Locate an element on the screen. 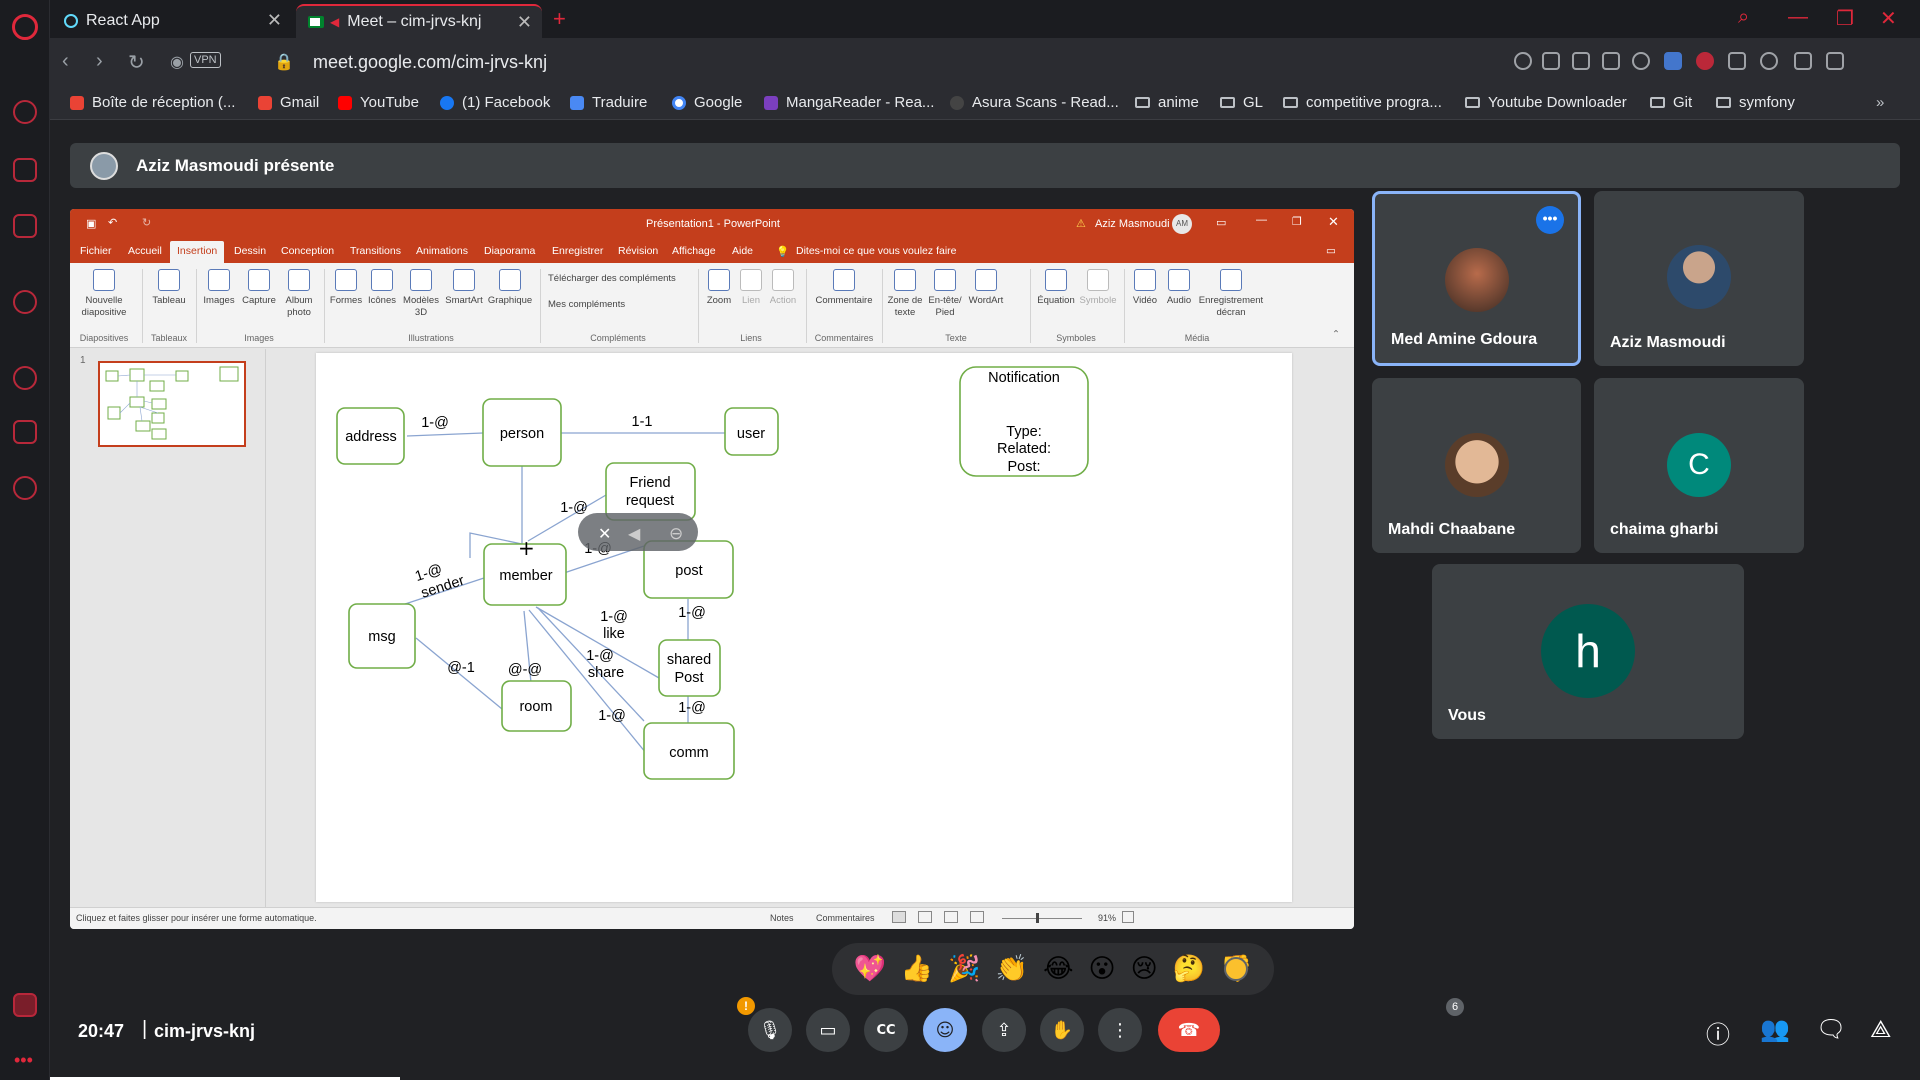 This screenshot has width=1920, height=1080. ppt-tab-transitions: Transitions is located at coordinates (375, 251).